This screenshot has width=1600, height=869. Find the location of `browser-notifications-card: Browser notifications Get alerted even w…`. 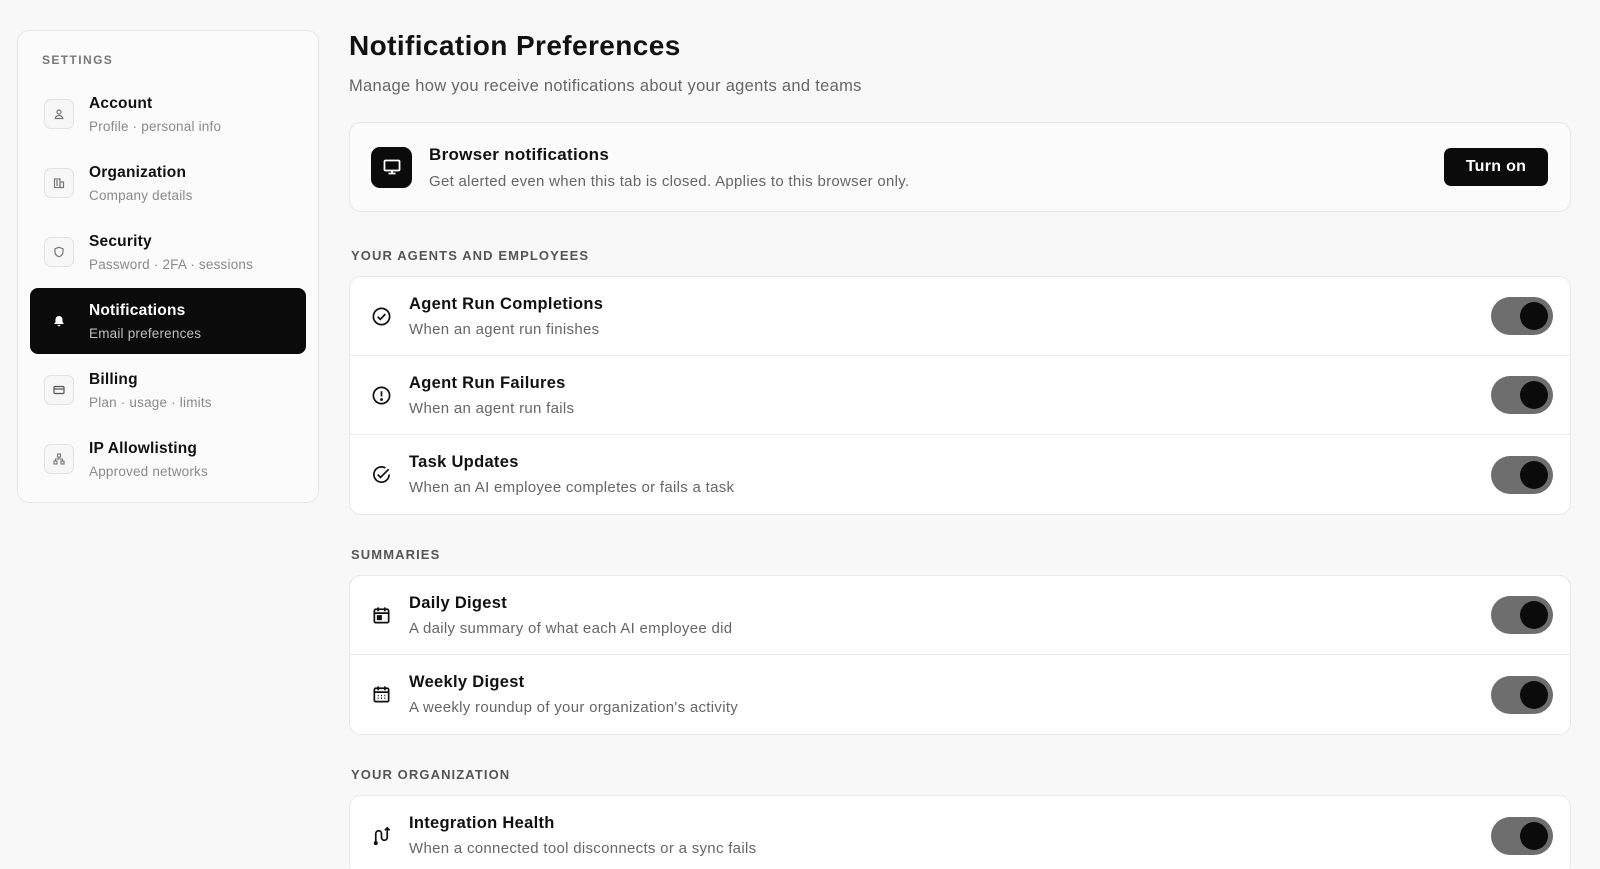

browser-notifications-card: Browser notifications Get alerted even w… is located at coordinates (960, 167).